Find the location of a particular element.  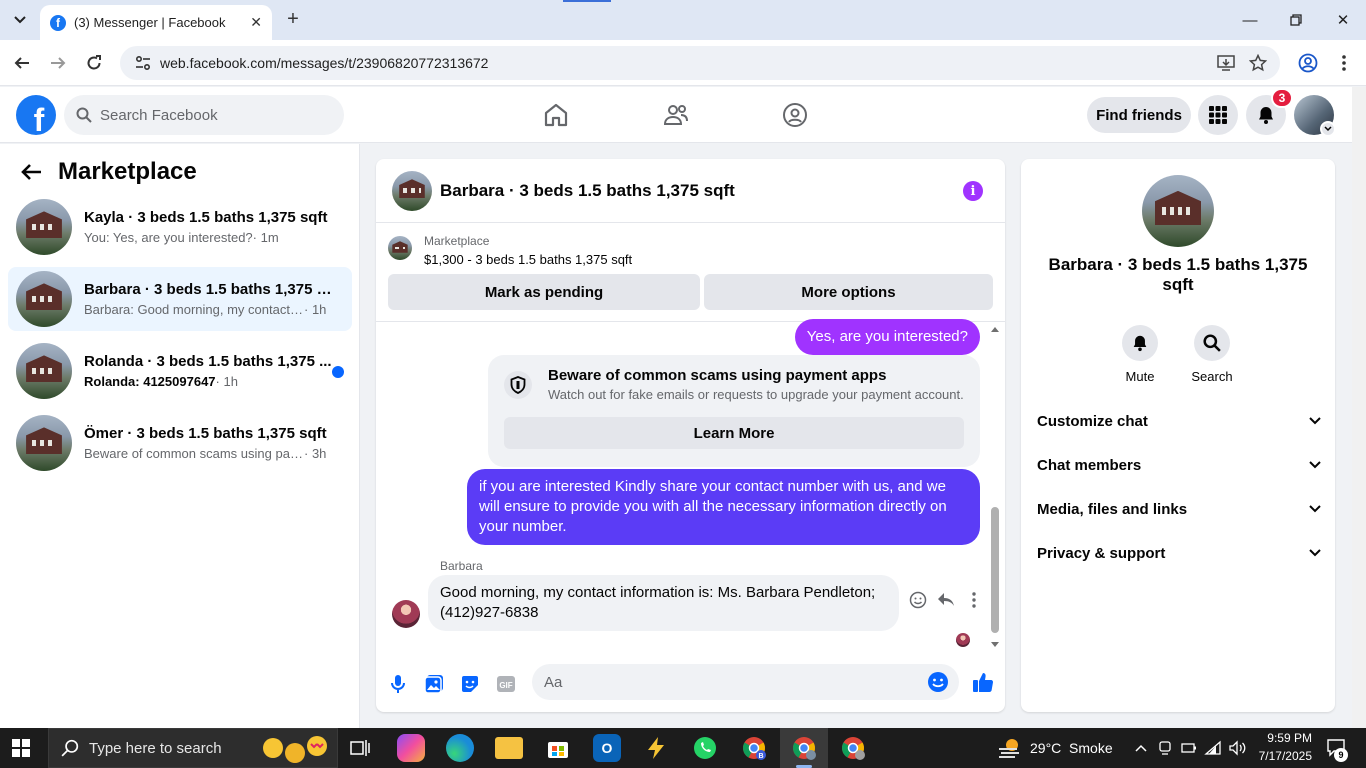

tabstrip-accent is located at coordinates (587, 1).